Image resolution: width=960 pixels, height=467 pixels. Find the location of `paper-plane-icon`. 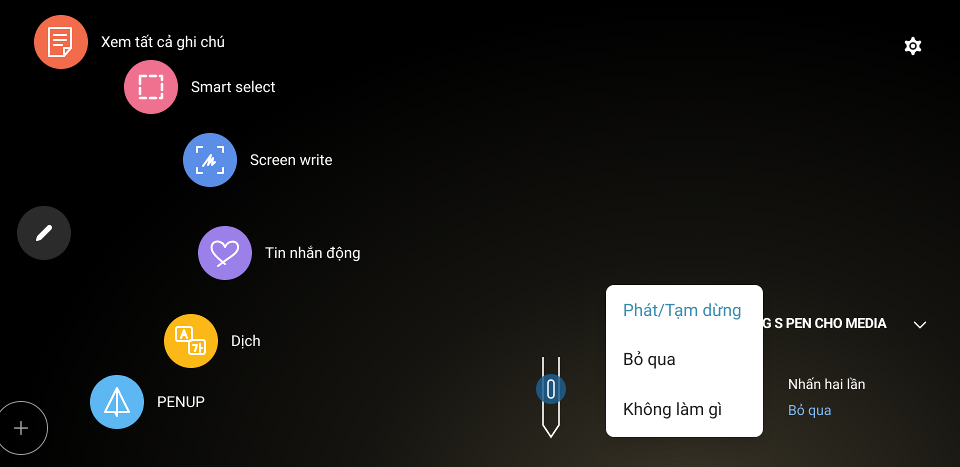

paper-plane-icon is located at coordinates (117, 402).